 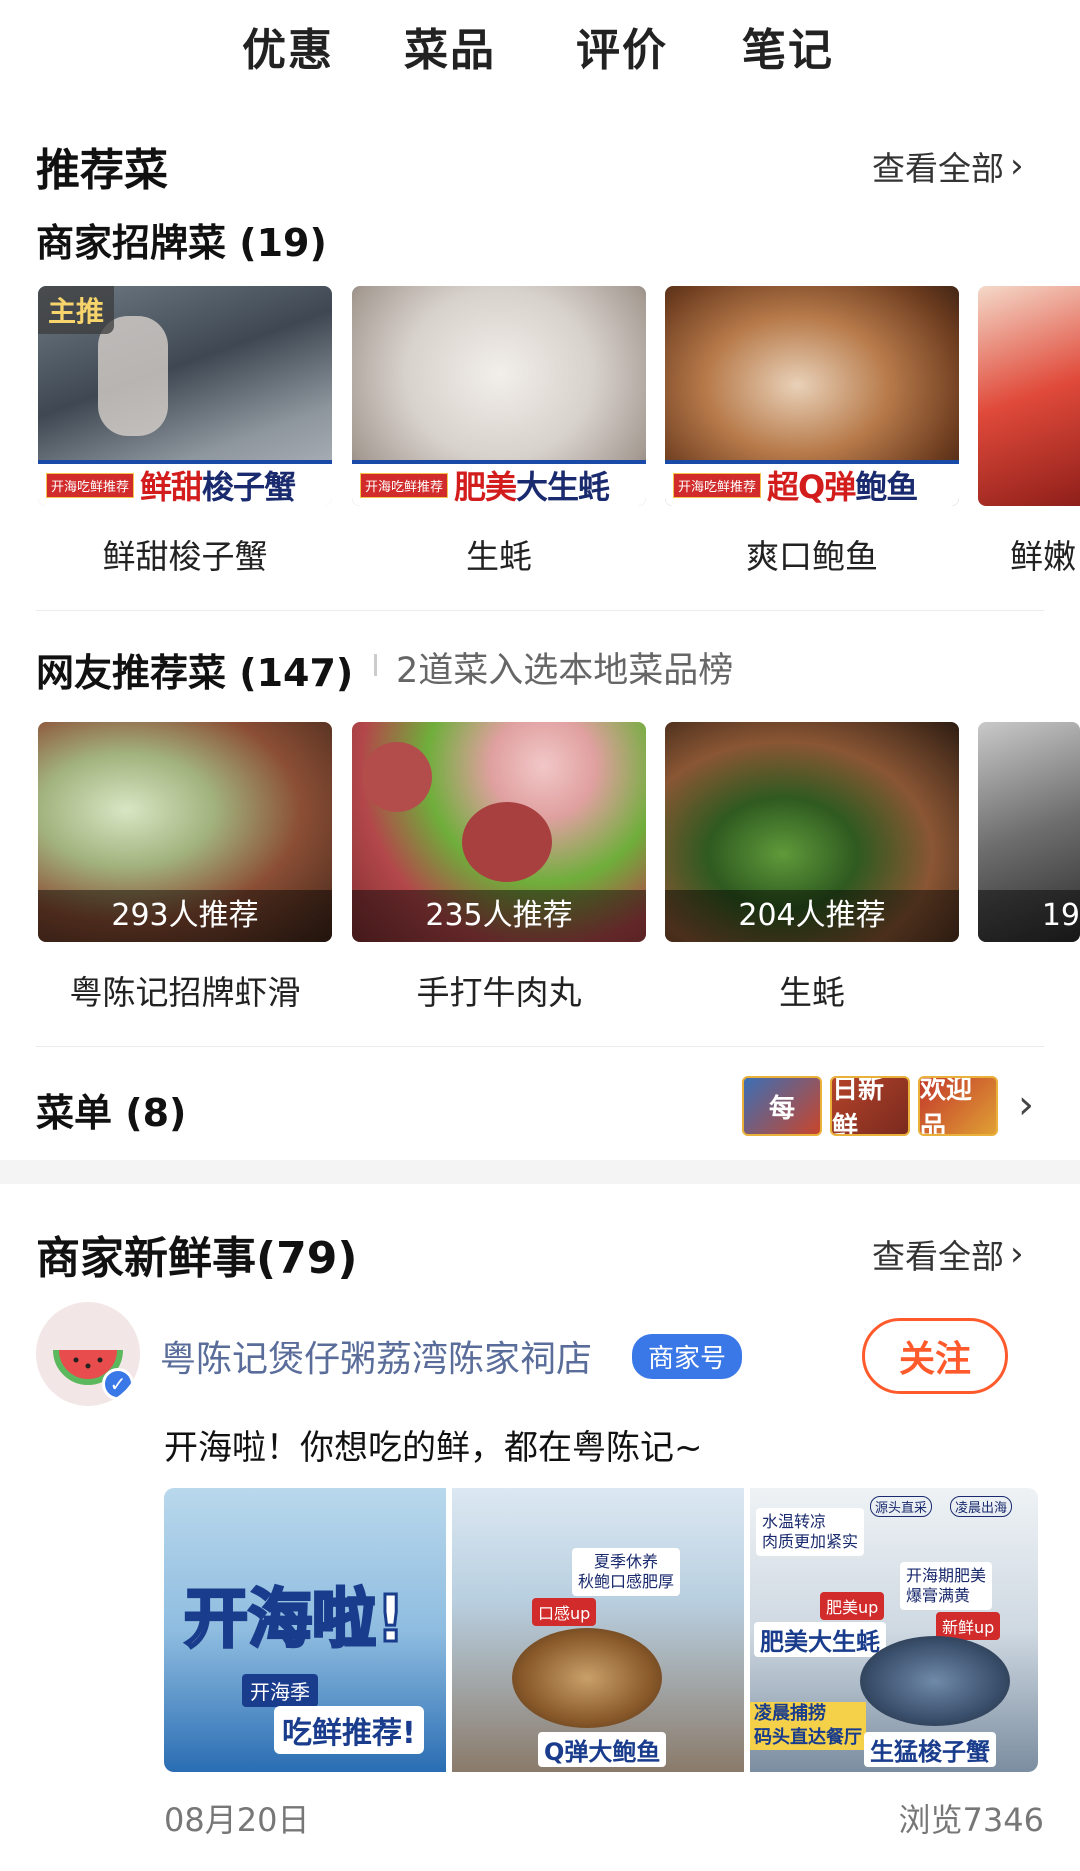 What do you see at coordinates (687, 1356) in the screenshot?
I see `shop-tag-badge: 商家号` at bounding box center [687, 1356].